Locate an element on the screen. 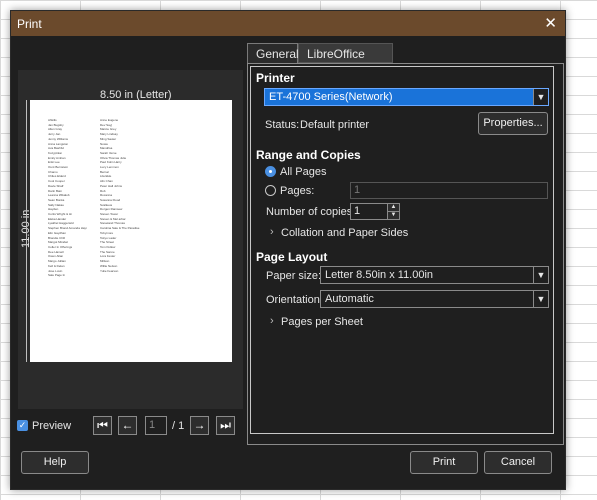 The image size is (597, 500). all-pages-radio is located at coordinates (270, 171).